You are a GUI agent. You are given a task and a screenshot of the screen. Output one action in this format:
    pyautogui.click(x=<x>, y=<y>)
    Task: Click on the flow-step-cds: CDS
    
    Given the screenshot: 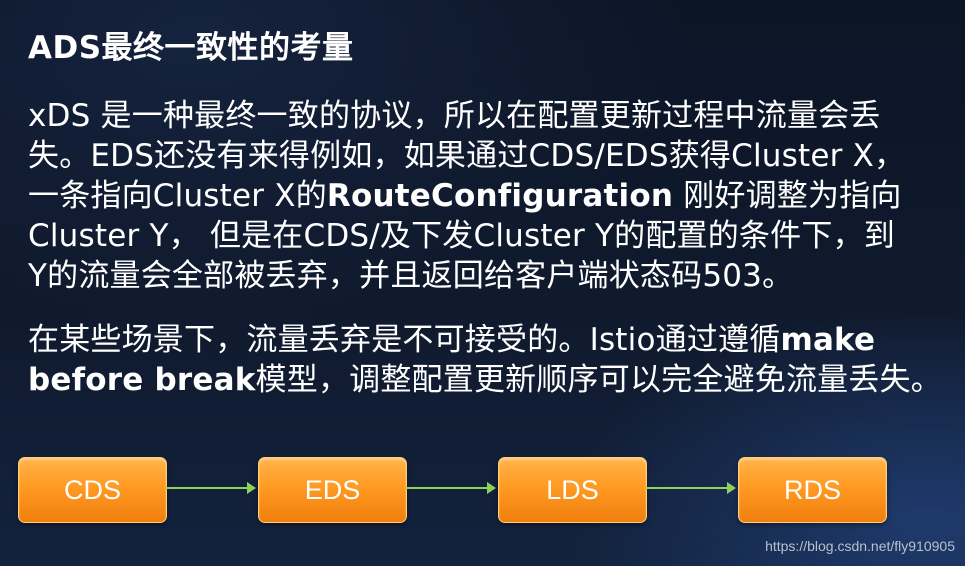 What is the action you would take?
    pyautogui.click(x=92, y=490)
    